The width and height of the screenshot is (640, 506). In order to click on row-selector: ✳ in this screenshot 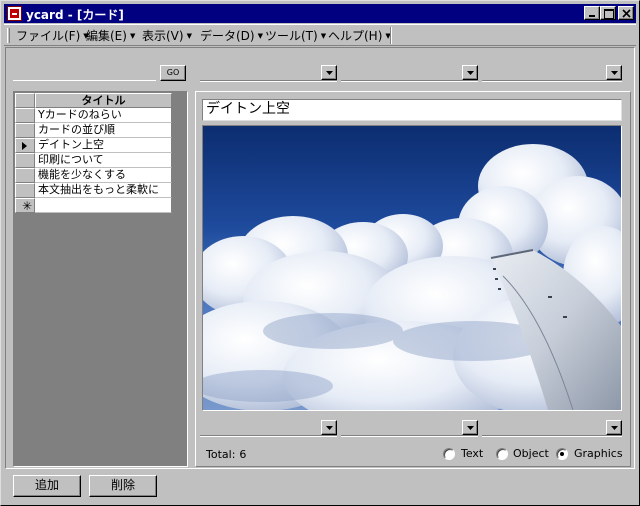, I will do `click(25, 205)`.